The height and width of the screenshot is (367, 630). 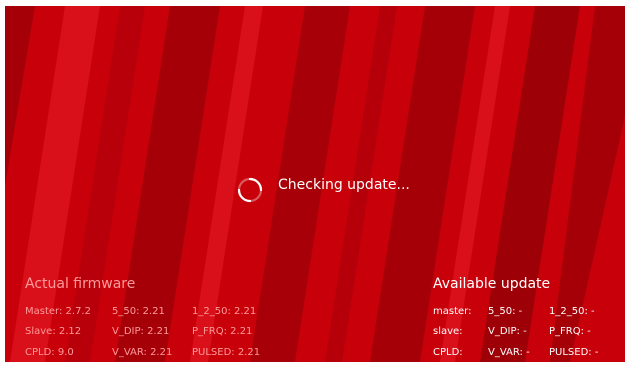 What do you see at coordinates (505, 311) in the screenshot?
I see `update-5-50-version: 5_50: -` at bounding box center [505, 311].